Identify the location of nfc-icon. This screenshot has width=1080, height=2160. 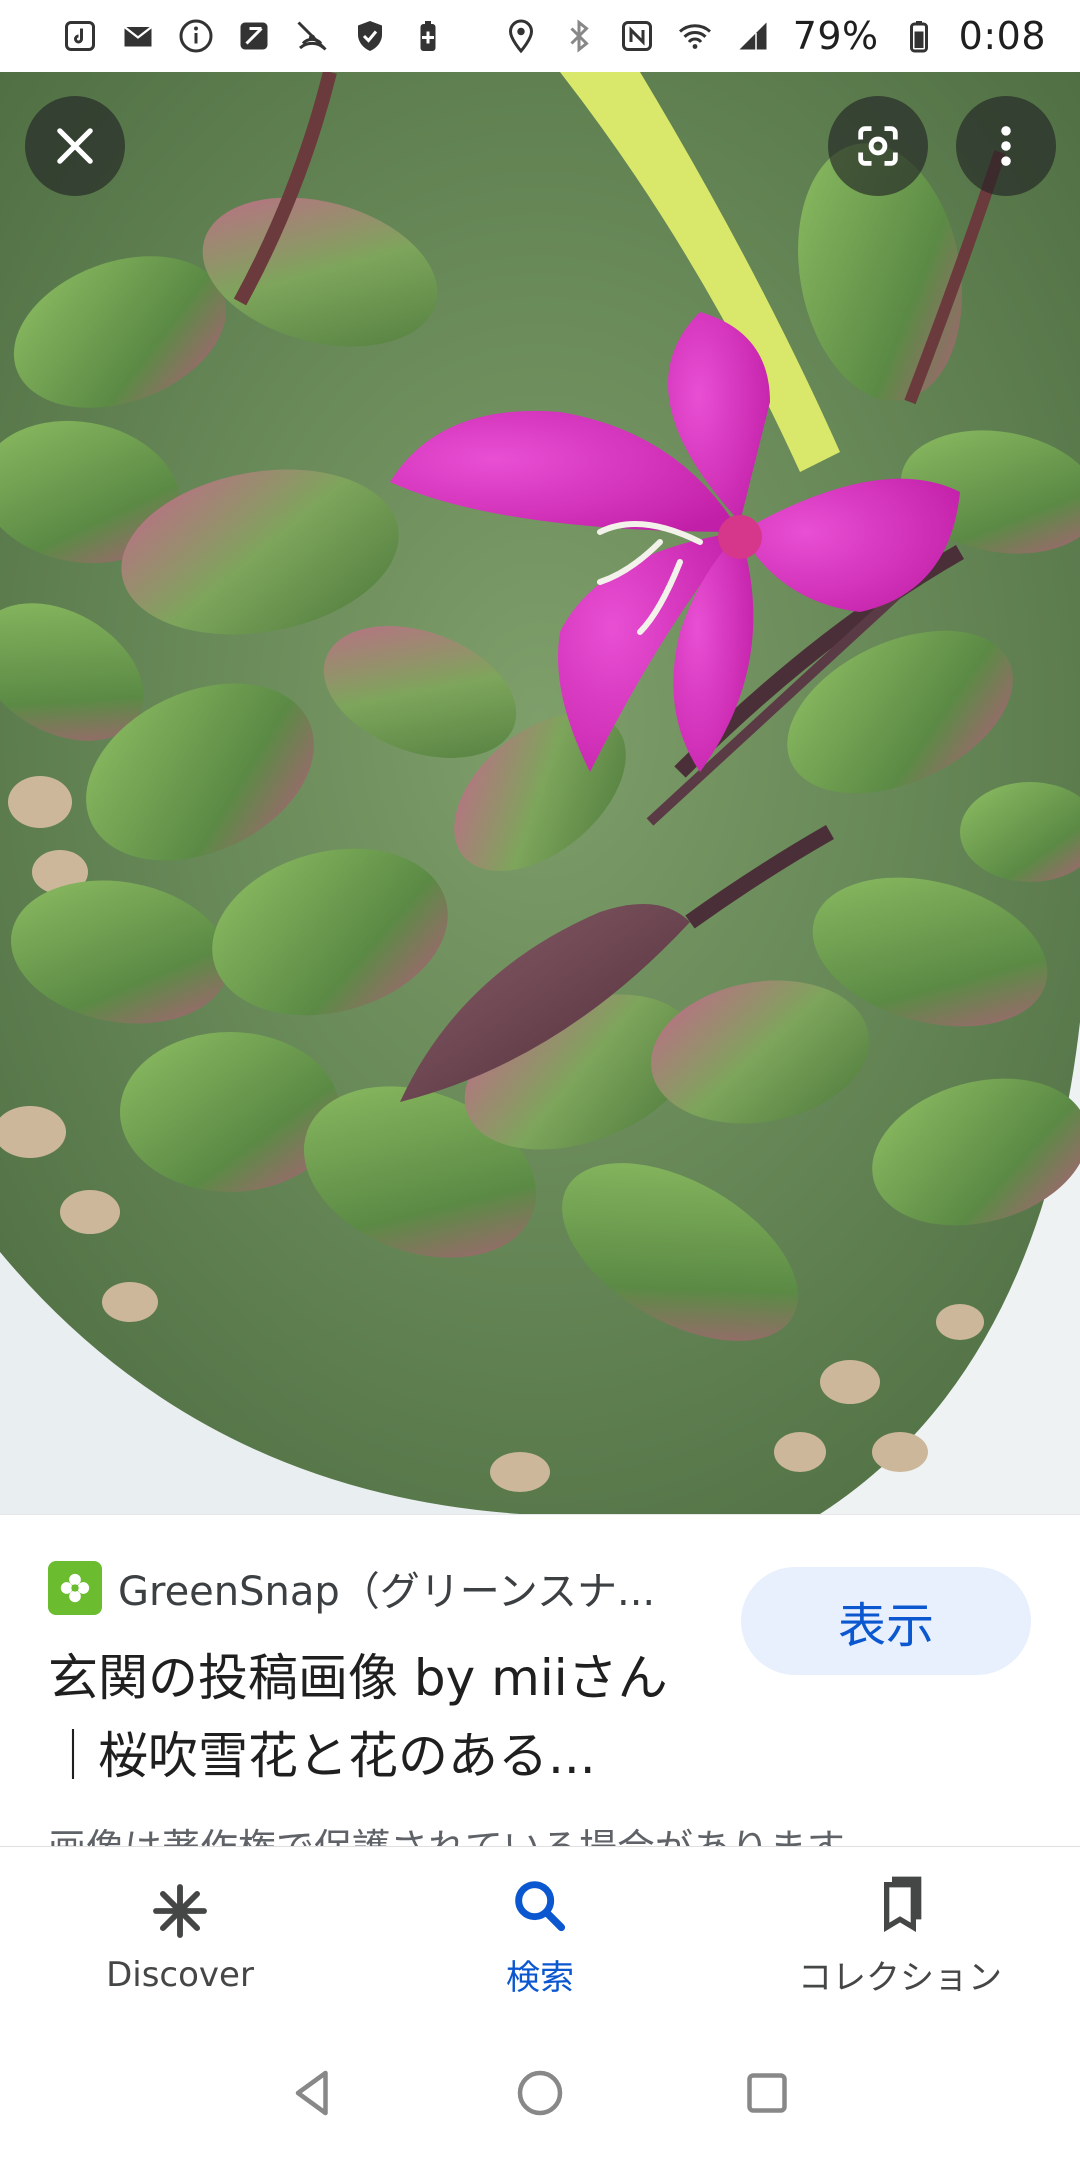
(637, 36).